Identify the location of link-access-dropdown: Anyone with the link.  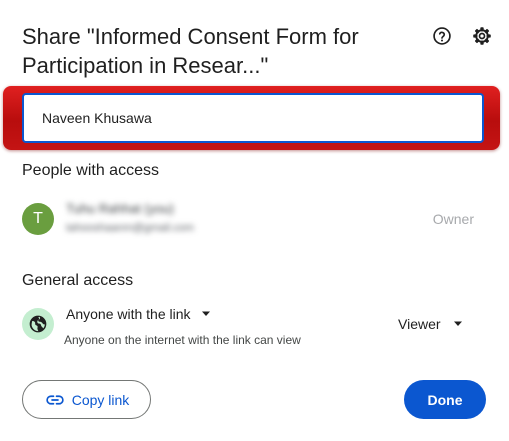
(138, 314).